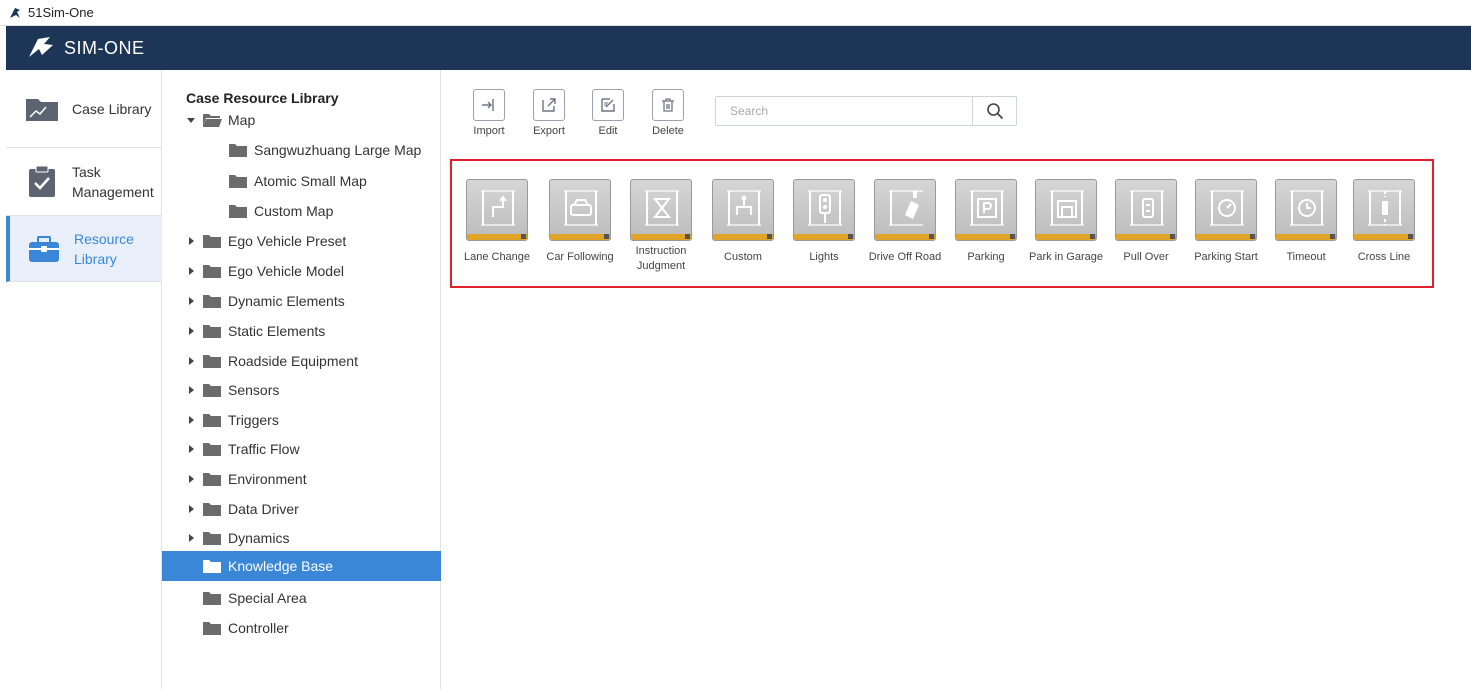 The width and height of the screenshot is (1471, 689). I want to click on tree-item: Environment, so click(301, 479).